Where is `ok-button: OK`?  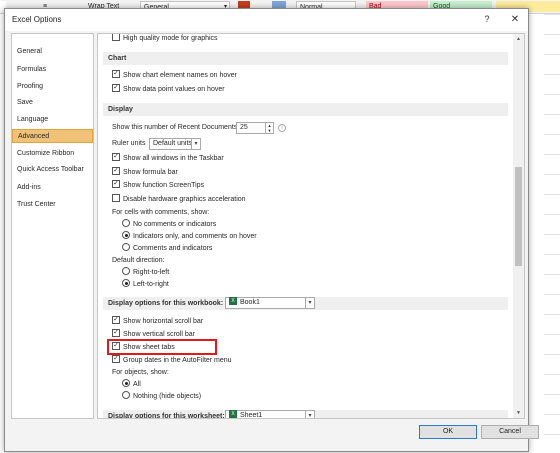
ok-button: OK is located at coordinates (448, 432).